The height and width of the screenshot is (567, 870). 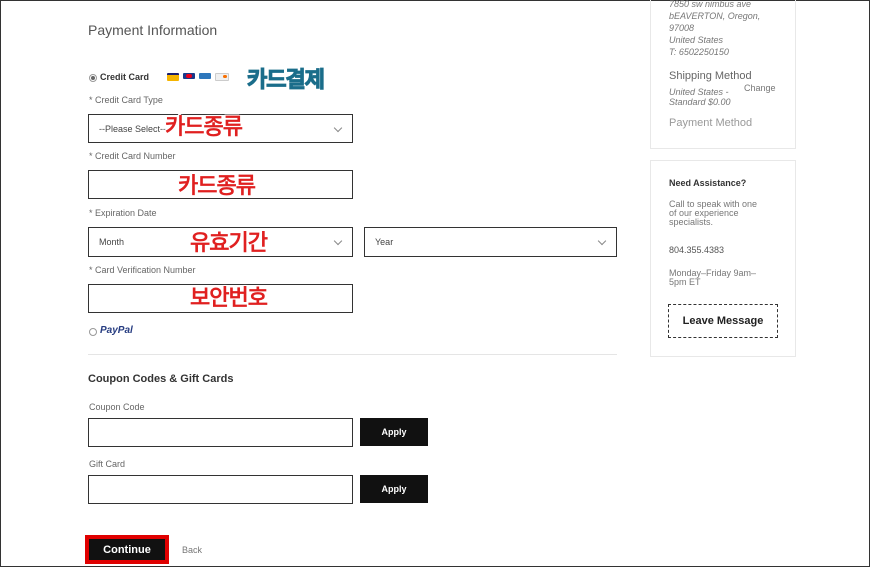 What do you see at coordinates (490, 242) in the screenshot?
I see `year-select: Year` at bounding box center [490, 242].